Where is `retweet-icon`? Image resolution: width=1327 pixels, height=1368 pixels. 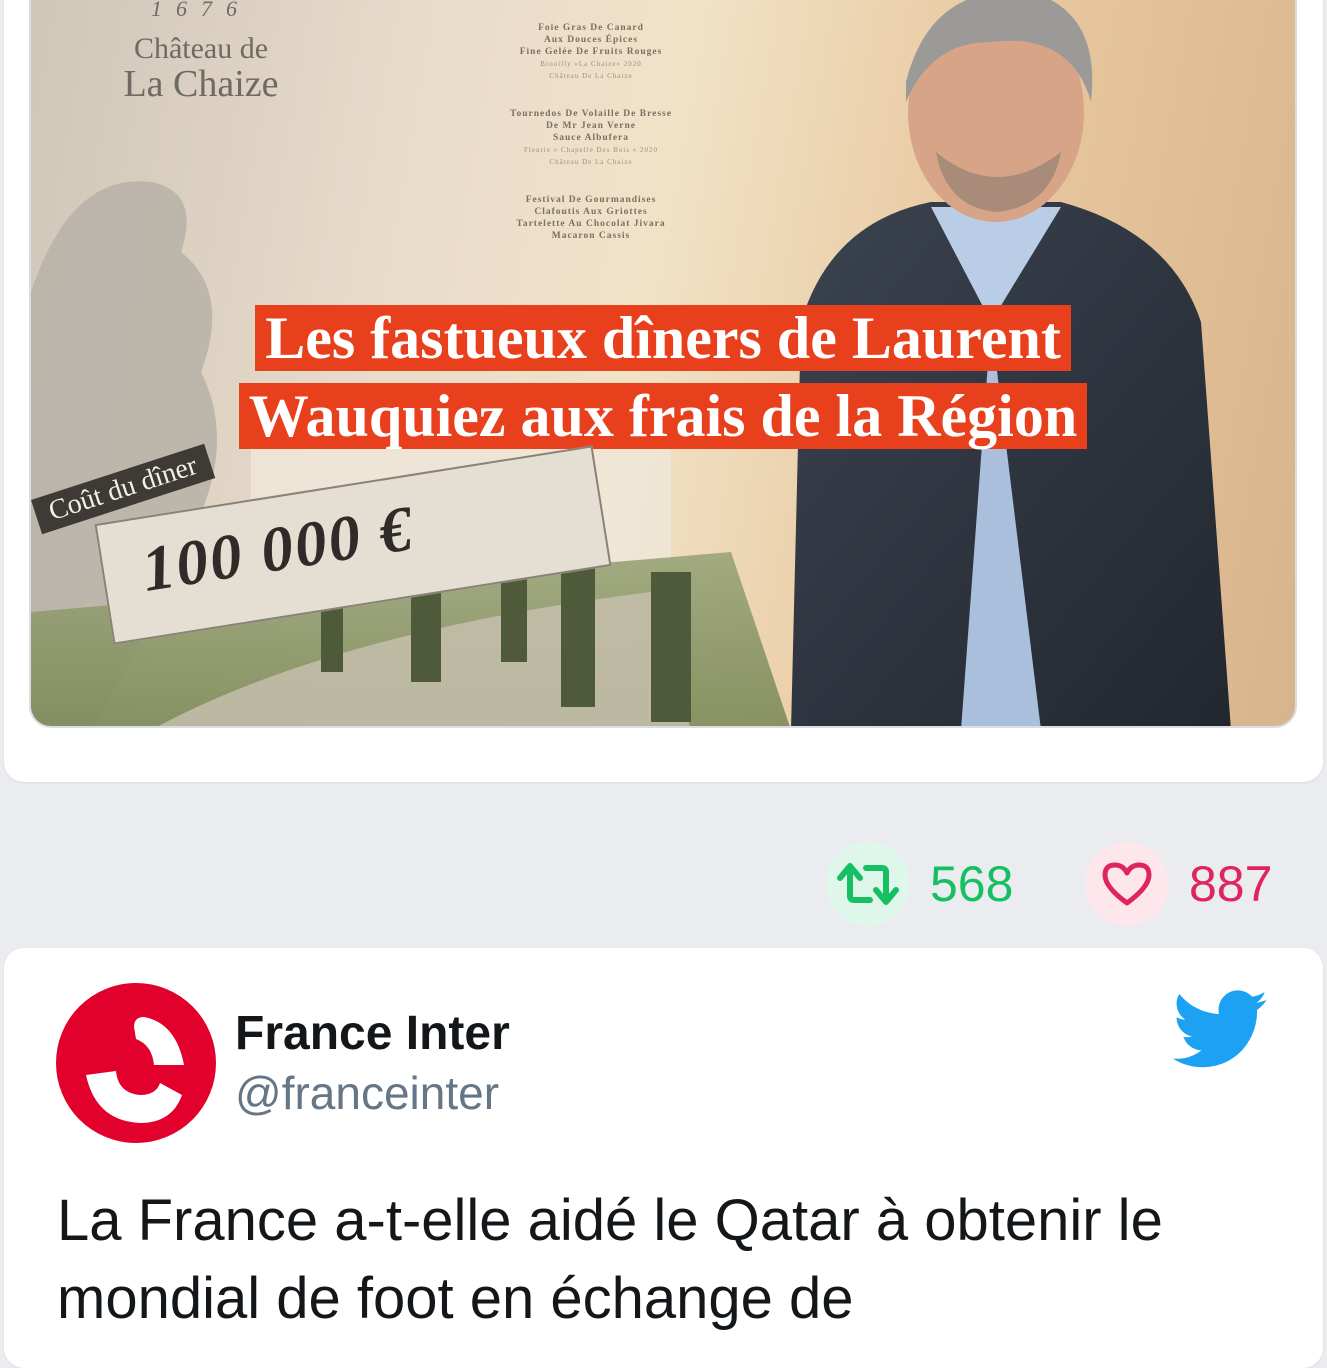
retweet-icon is located at coordinates (868, 884).